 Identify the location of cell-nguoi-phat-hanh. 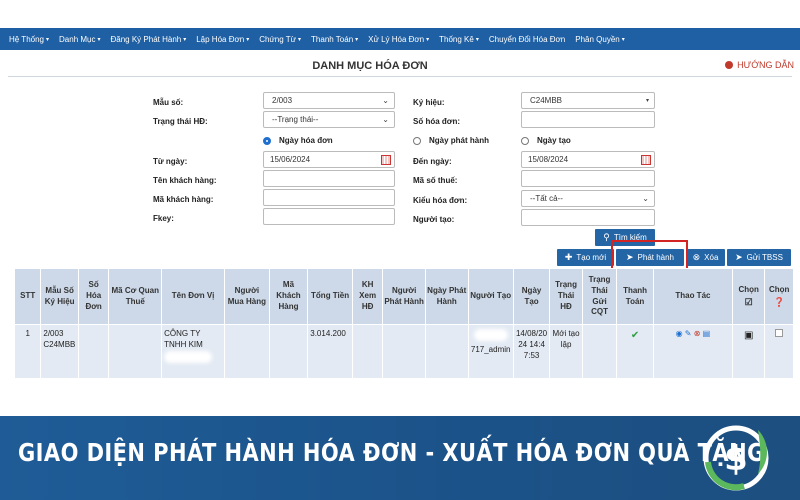
(404, 351).